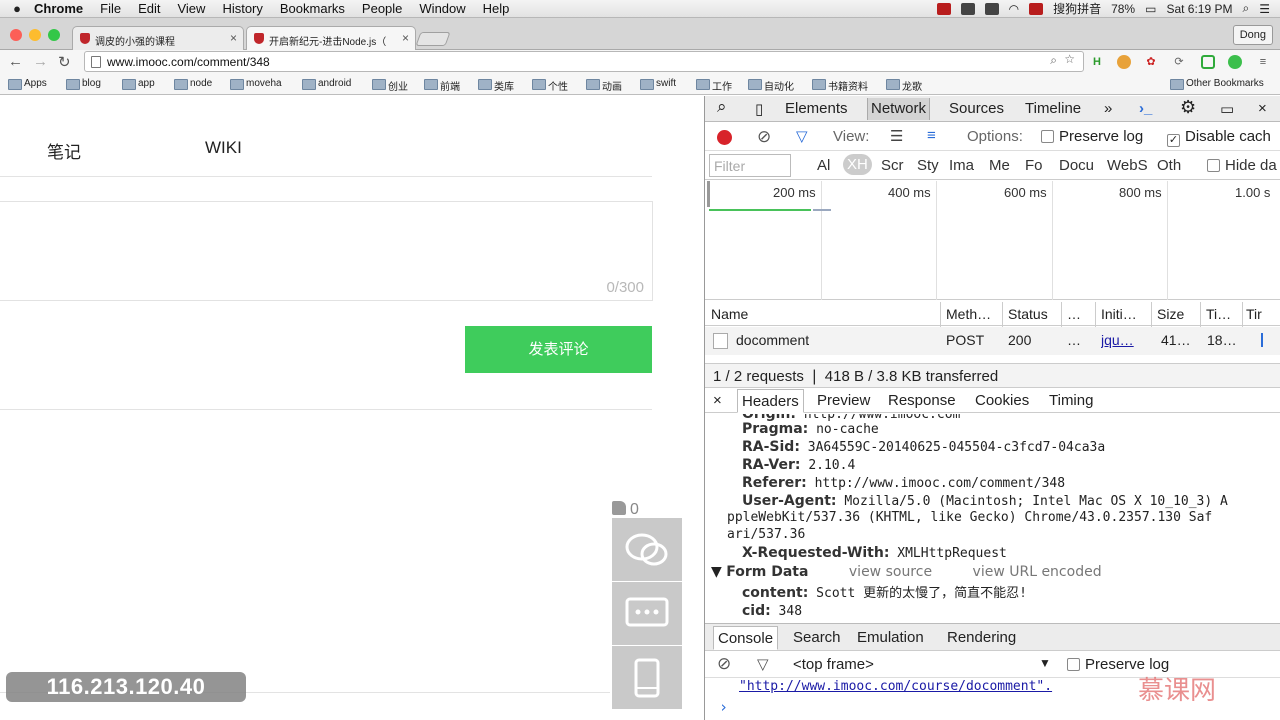 The height and width of the screenshot is (720, 1280). I want to click on extension-green-square-icon, so click(1208, 62).